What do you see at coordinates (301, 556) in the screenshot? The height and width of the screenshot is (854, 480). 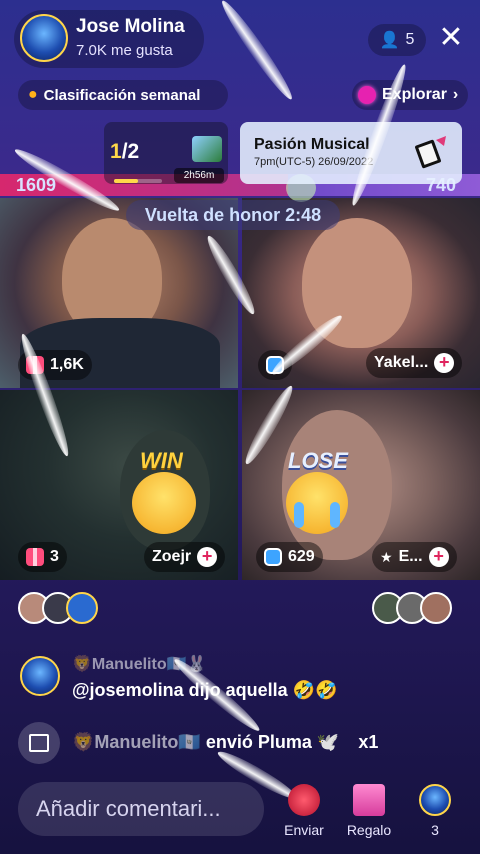 I see `participant-4-stat: 629` at bounding box center [301, 556].